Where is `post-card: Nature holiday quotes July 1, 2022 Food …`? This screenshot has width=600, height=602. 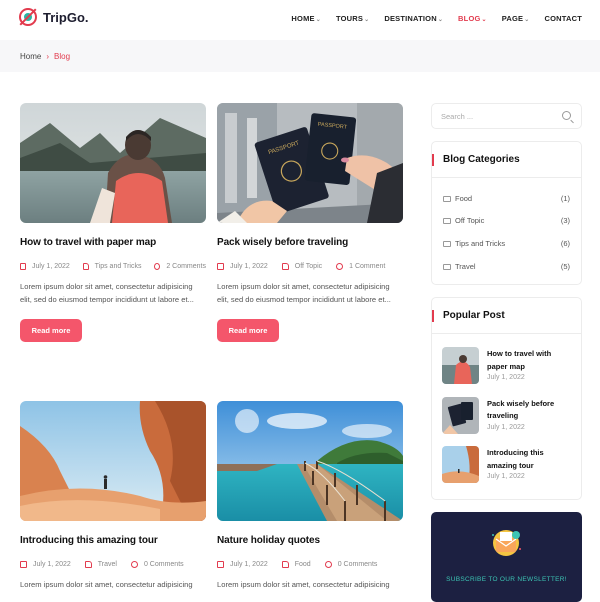 post-card: Nature holiday quotes July 1, 2022 Food … is located at coordinates (310, 496).